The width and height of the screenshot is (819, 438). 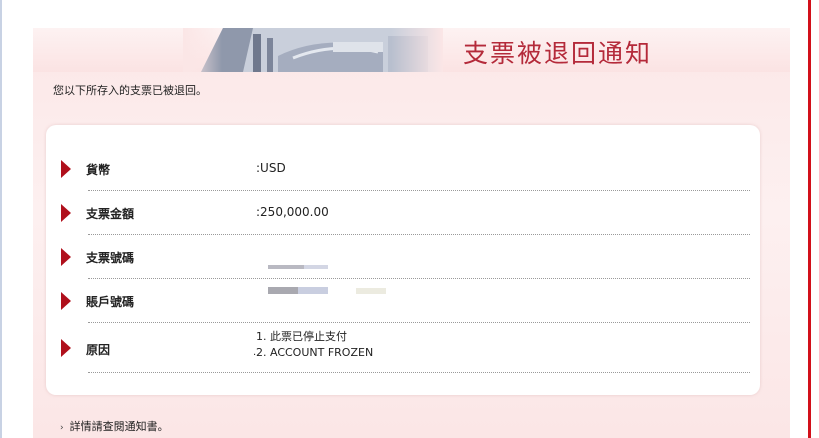 What do you see at coordinates (119, 426) in the screenshot?
I see `footer-note-text: 詳情請查閱通知書。` at bounding box center [119, 426].